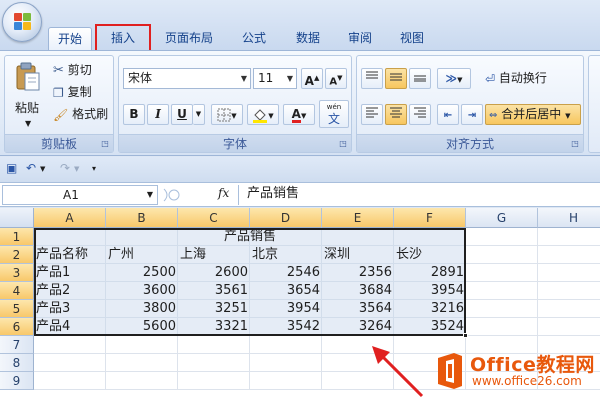 The height and width of the screenshot is (400, 600). Describe the element at coordinates (214, 327) in the screenshot. I see `sales-value-cell: 3321` at that location.